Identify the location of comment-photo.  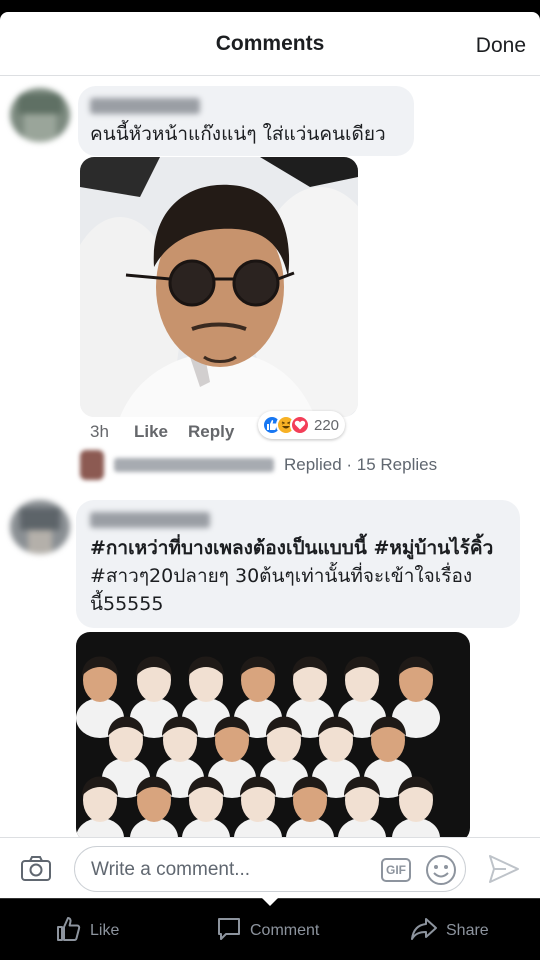
(219, 287).